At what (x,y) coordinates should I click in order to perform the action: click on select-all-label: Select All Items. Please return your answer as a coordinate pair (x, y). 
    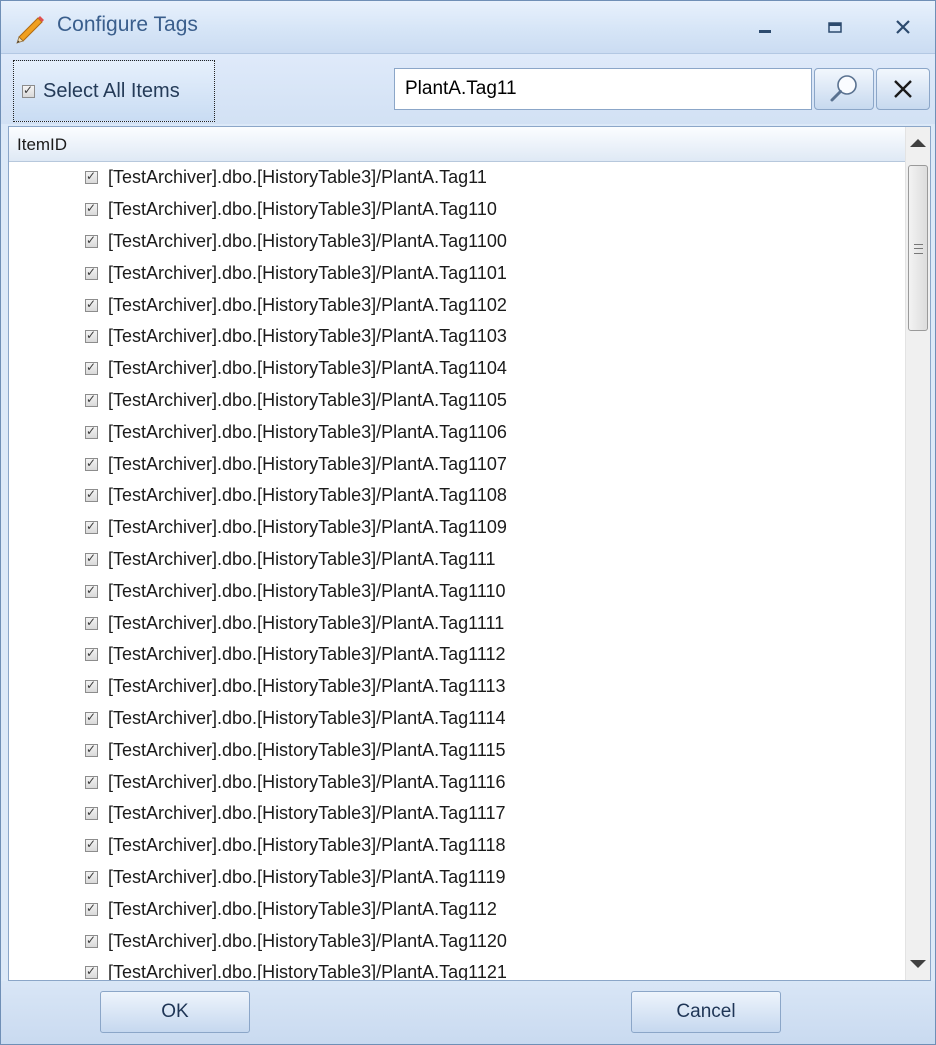
    Looking at the image, I should click on (111, 90).